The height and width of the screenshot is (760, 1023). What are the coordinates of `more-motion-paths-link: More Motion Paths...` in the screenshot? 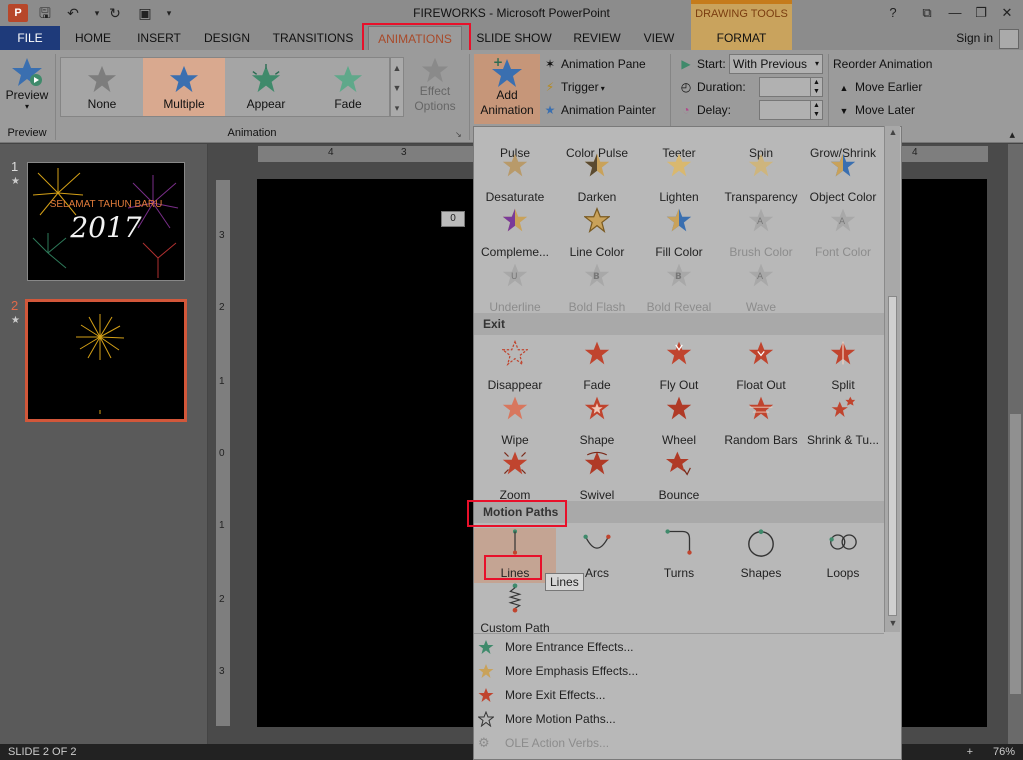 It's located at (679, 719).